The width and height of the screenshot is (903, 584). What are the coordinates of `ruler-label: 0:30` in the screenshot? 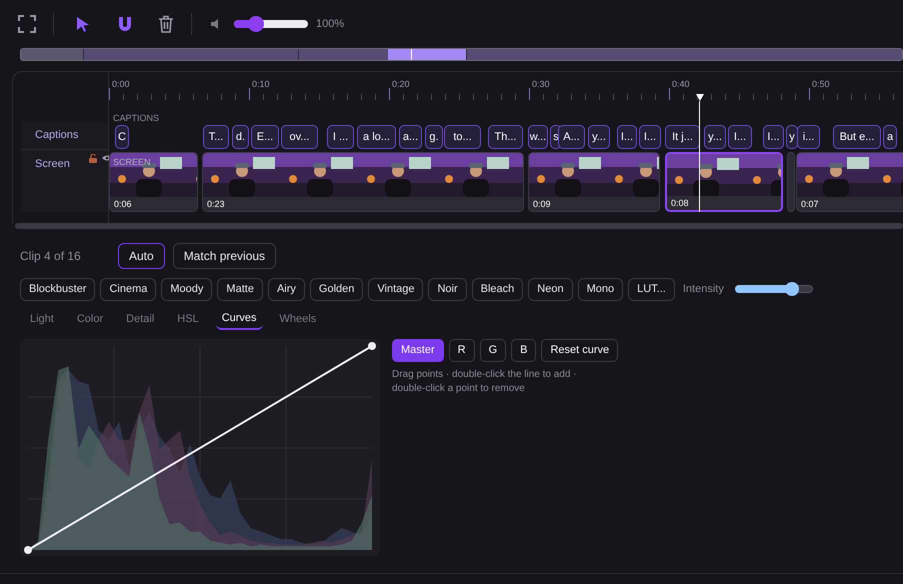 It's located at (541, 84).